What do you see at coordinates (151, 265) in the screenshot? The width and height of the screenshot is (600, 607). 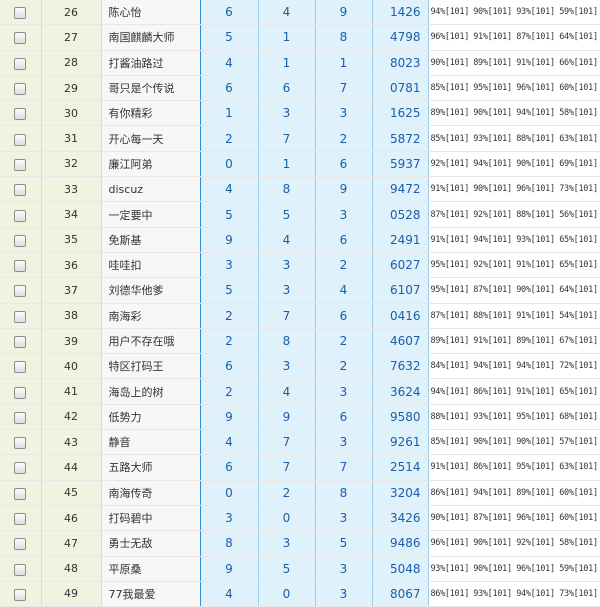 I see `user-name: 哇哇扣` at bounding box center [151, 265].